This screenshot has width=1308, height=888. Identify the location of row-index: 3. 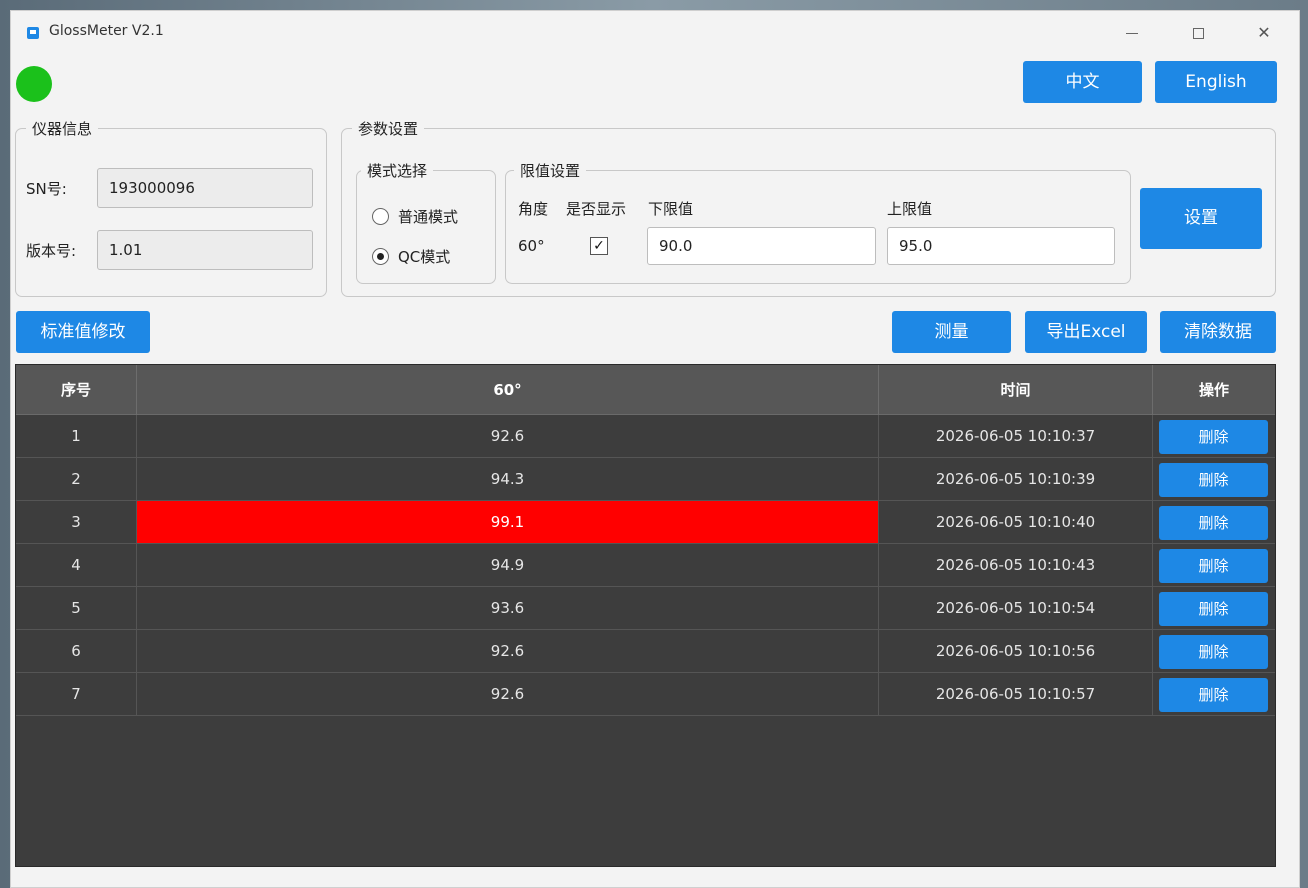
(76, 522).